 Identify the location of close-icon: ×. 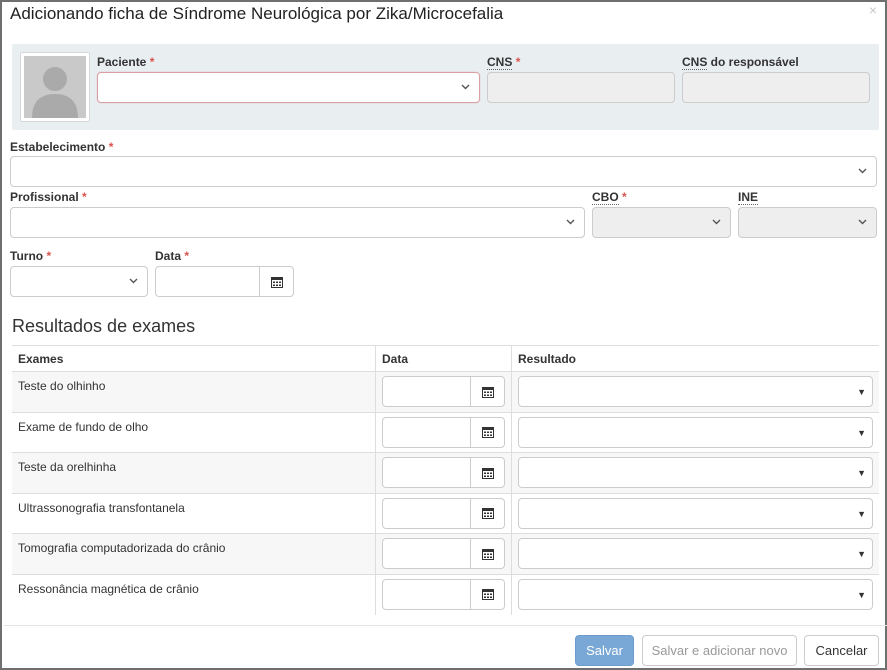
(873, 10).